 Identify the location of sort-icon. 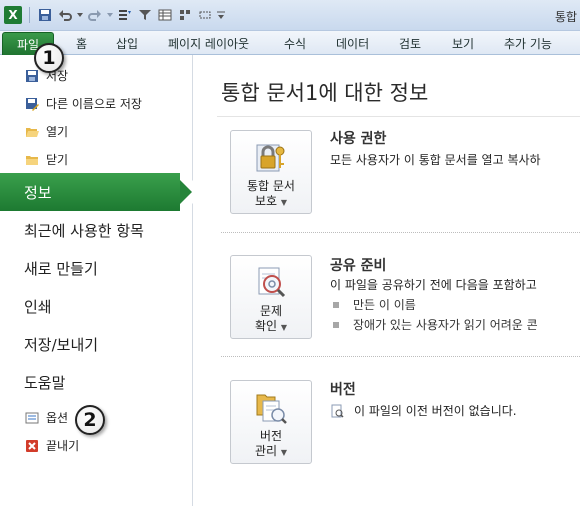
(125, 15).